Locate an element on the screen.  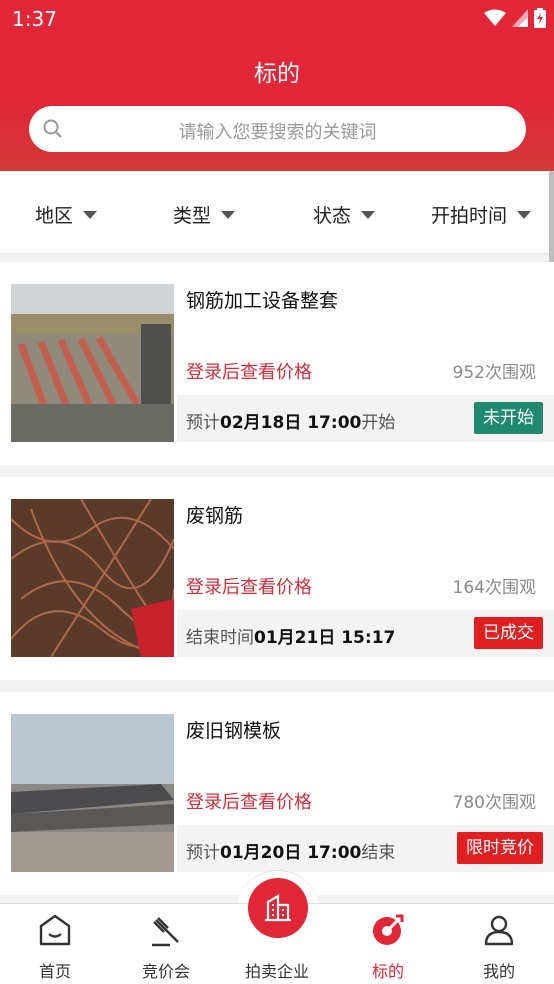
listing-title: 废旧钢模板 is located at coordinates (234, 731).